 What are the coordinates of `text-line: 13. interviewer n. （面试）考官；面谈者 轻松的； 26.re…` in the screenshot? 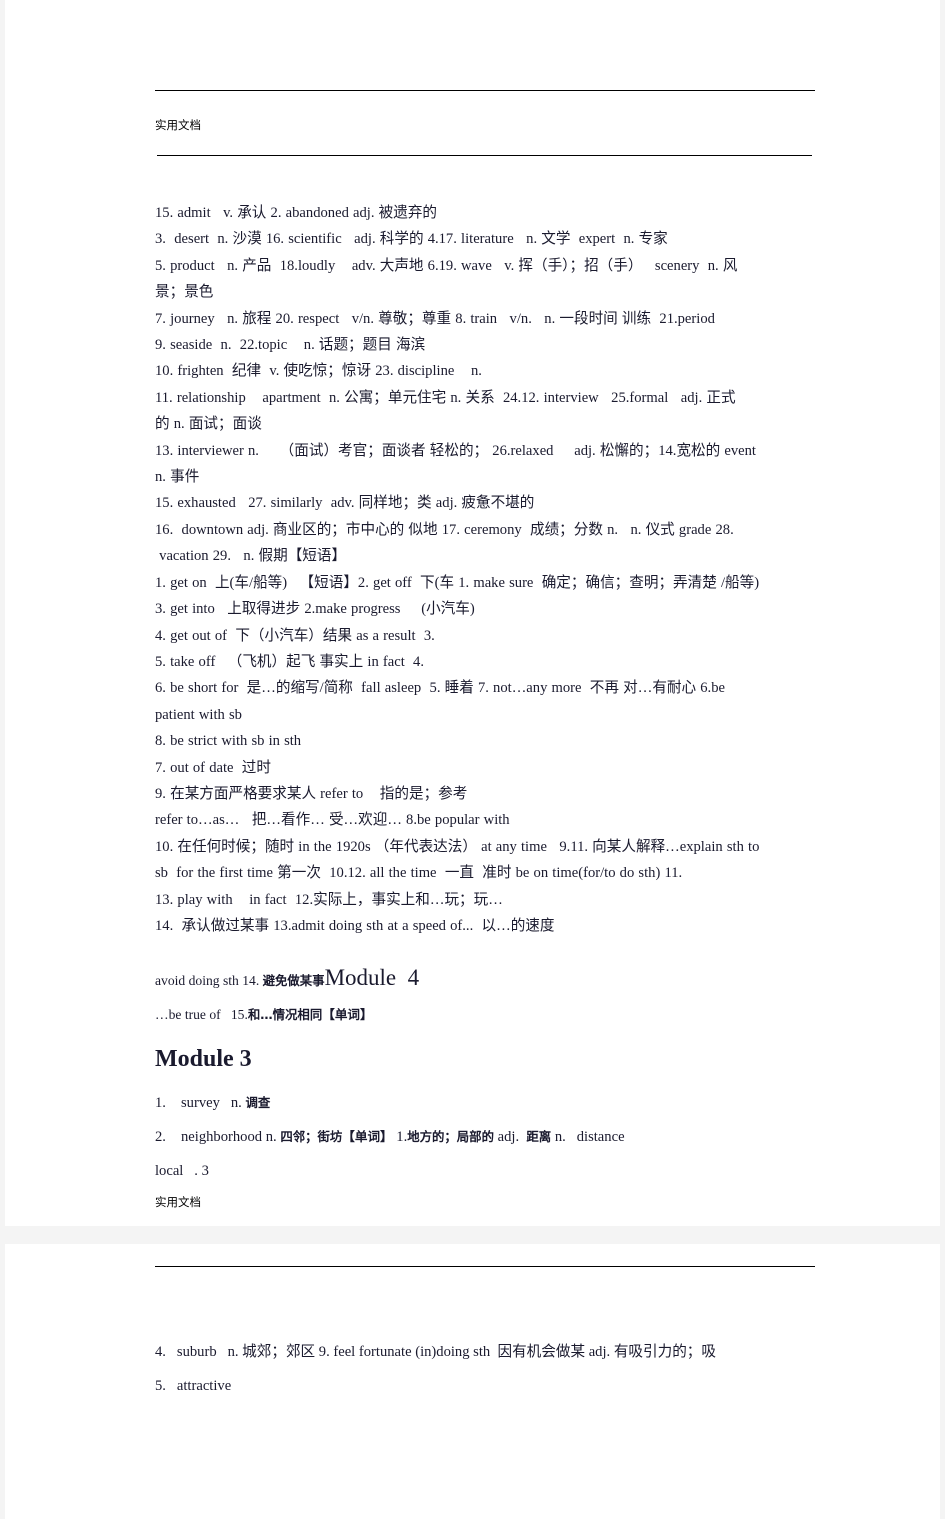 It's located at (455, 450).